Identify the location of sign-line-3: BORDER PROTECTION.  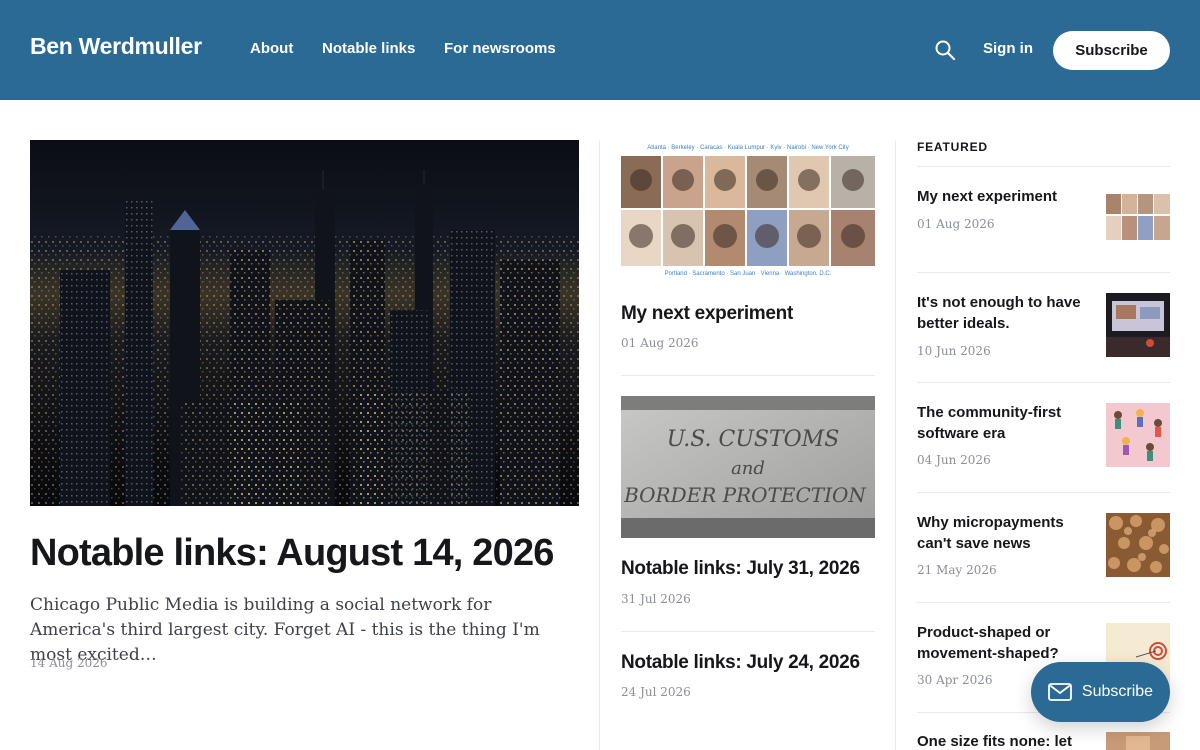
(745, 495).